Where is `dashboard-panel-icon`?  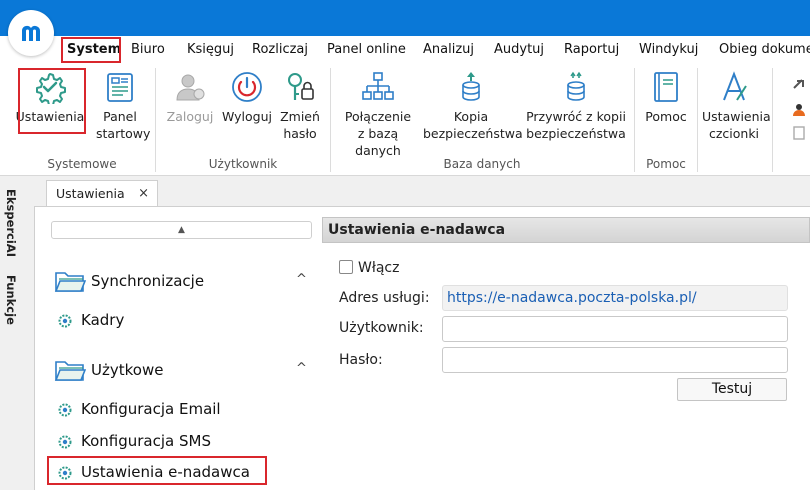 dashboard-panel-icon is located at coordinates (120, 87).